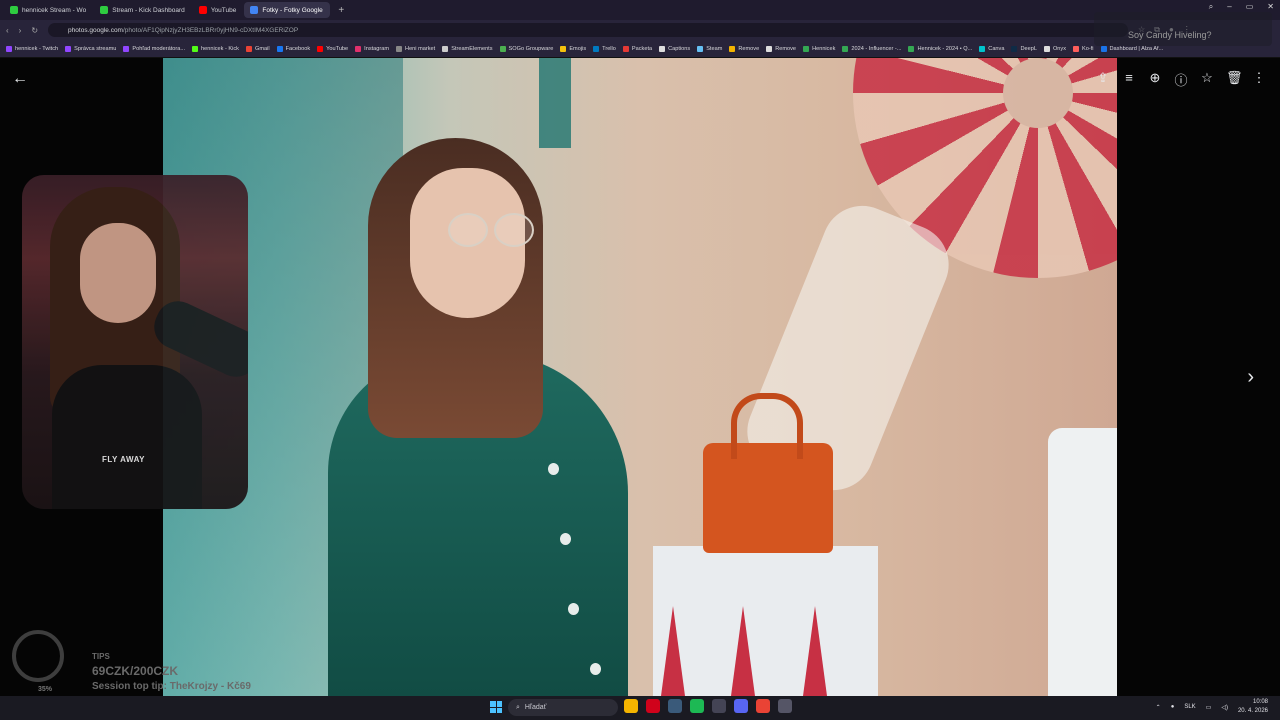  Describe the element at coordinates (1088, 48) in the screenshot. I see `bookmark-label: Ko-fi` at that location.